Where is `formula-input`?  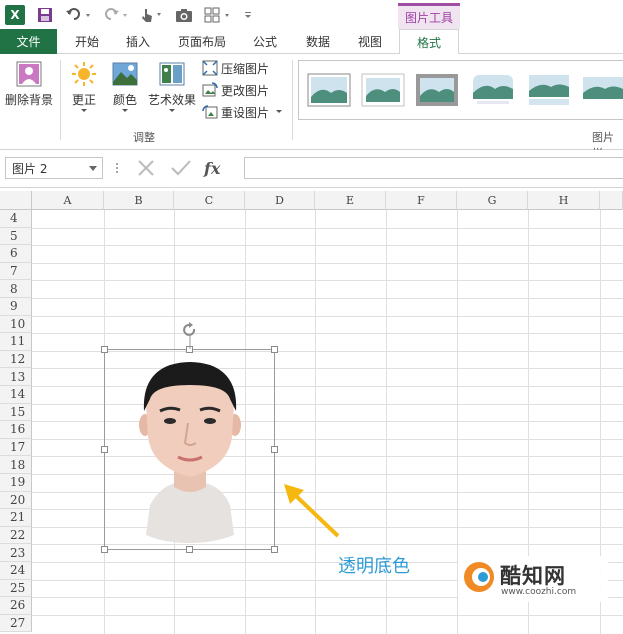
formula-input is located at coordinates (433, 168).